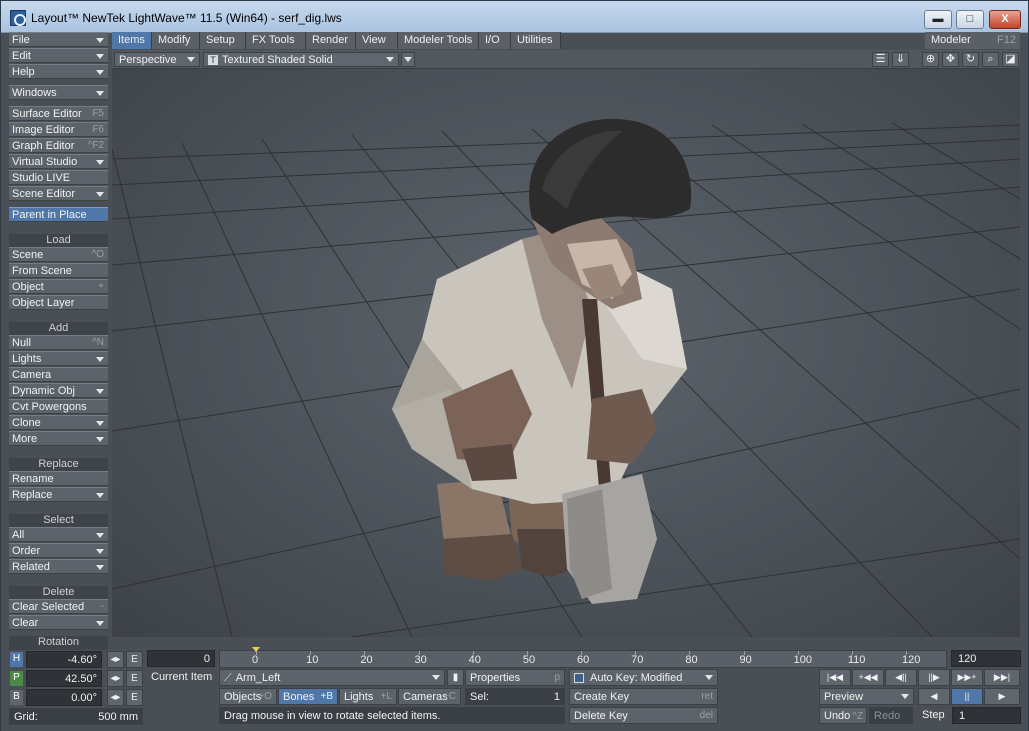  I want to click on view-options-dropdown, so click(408, 59).